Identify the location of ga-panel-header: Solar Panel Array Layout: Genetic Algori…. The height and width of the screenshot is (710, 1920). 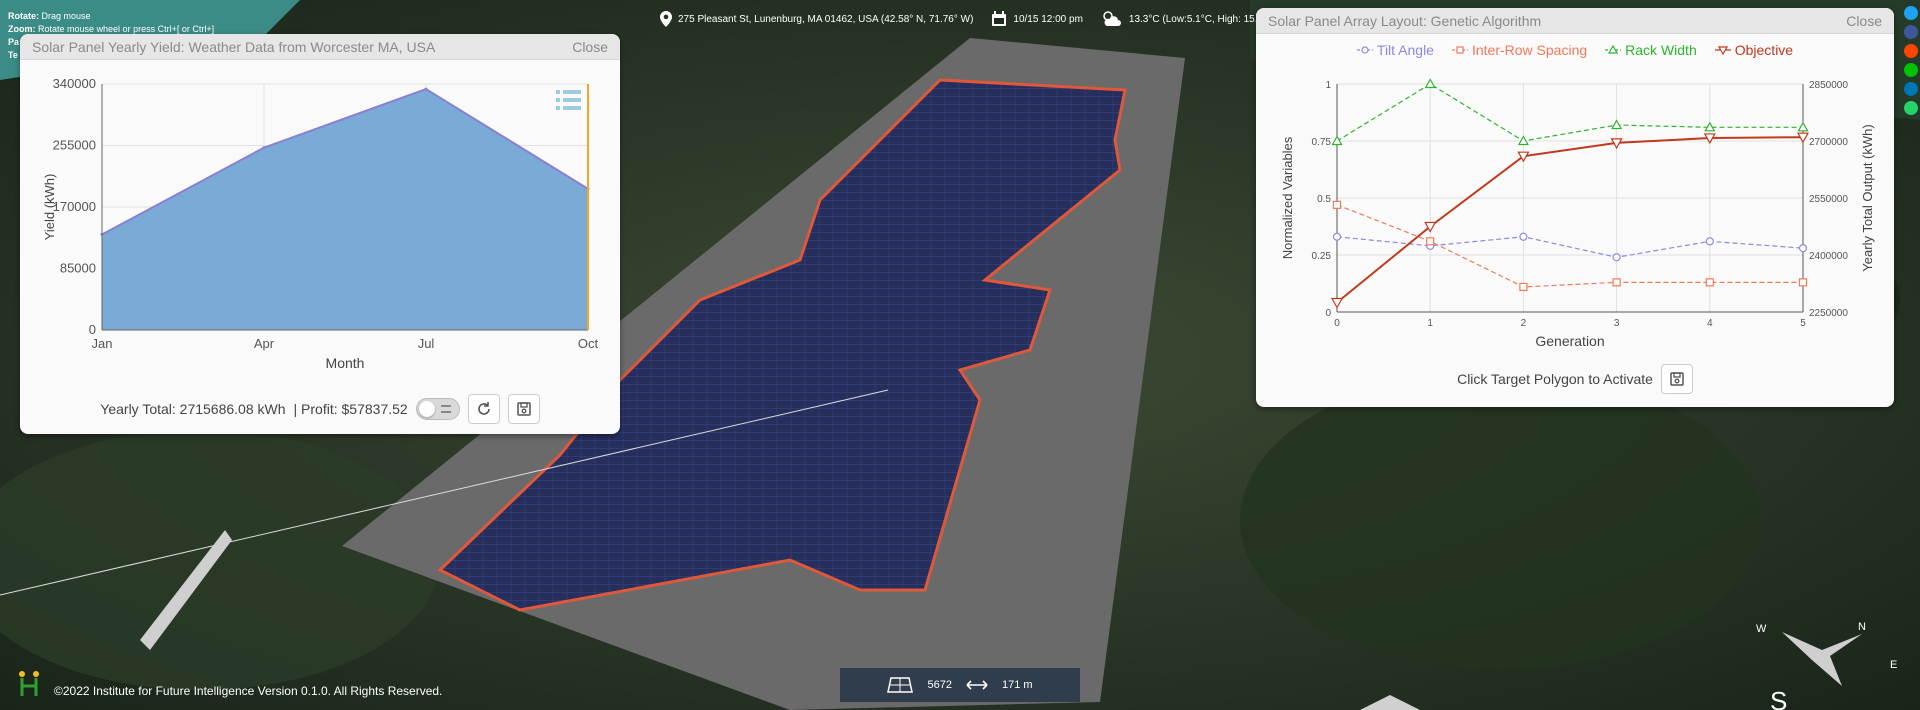
(1575, 21).